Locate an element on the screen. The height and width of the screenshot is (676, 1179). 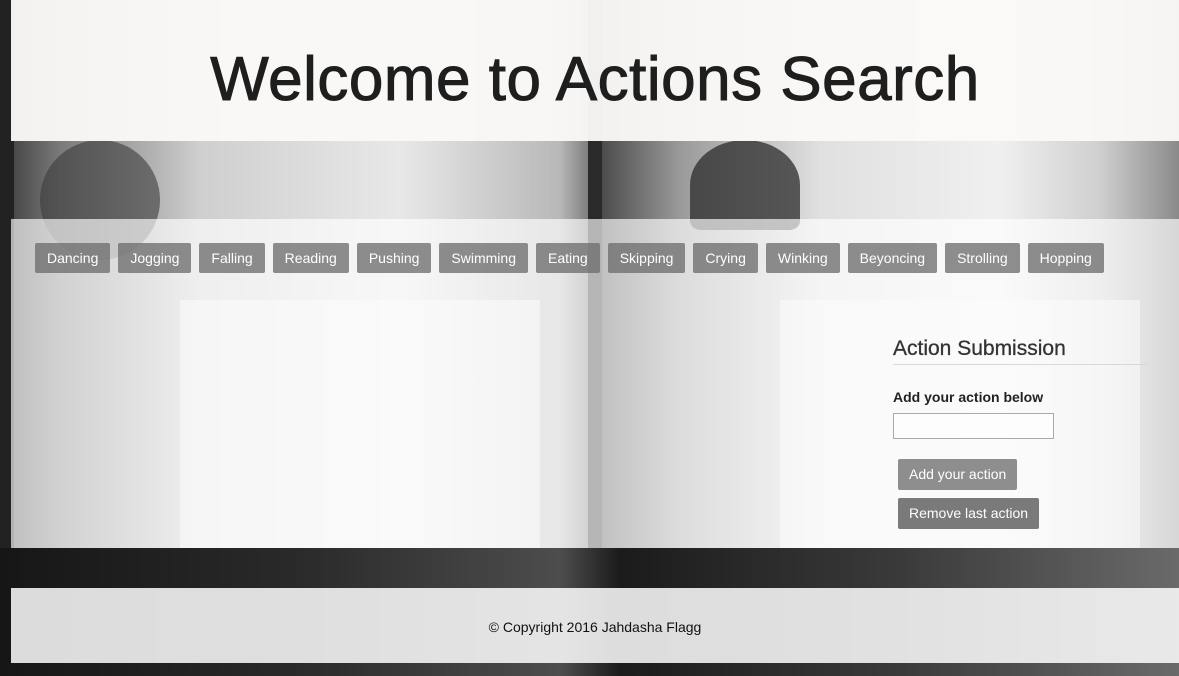
remove-last-action-button: Remove last action is located at coordinates (969, 513).